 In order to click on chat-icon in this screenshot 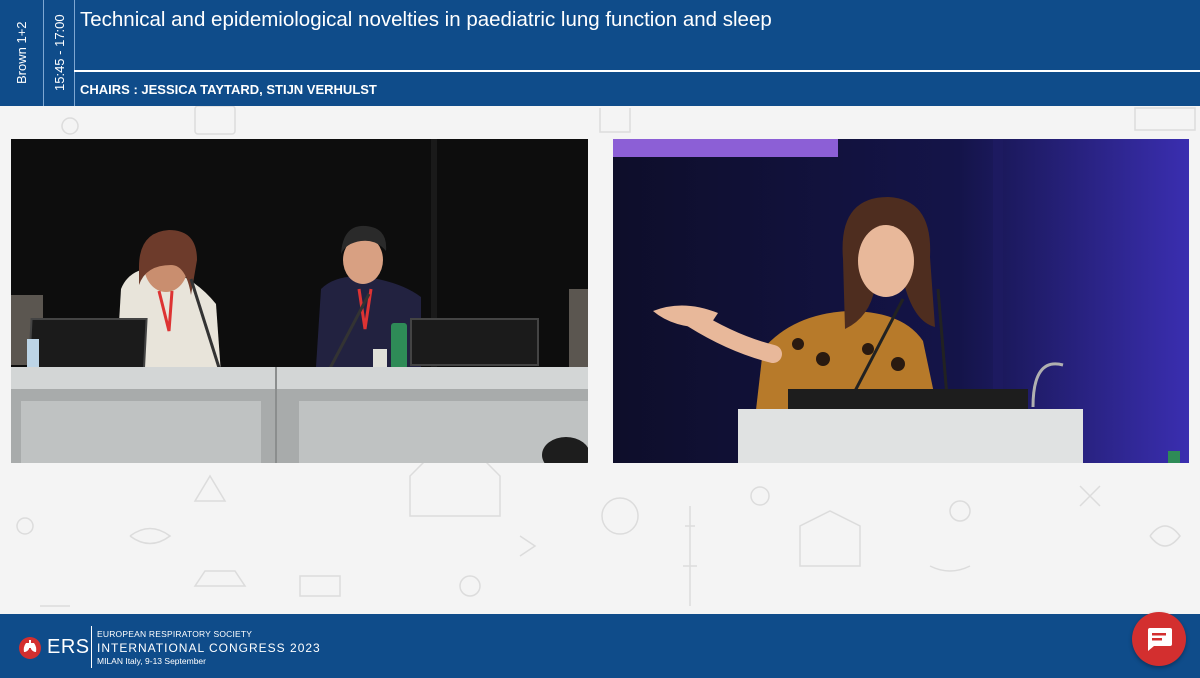, I will do `click(1160, 639)`.